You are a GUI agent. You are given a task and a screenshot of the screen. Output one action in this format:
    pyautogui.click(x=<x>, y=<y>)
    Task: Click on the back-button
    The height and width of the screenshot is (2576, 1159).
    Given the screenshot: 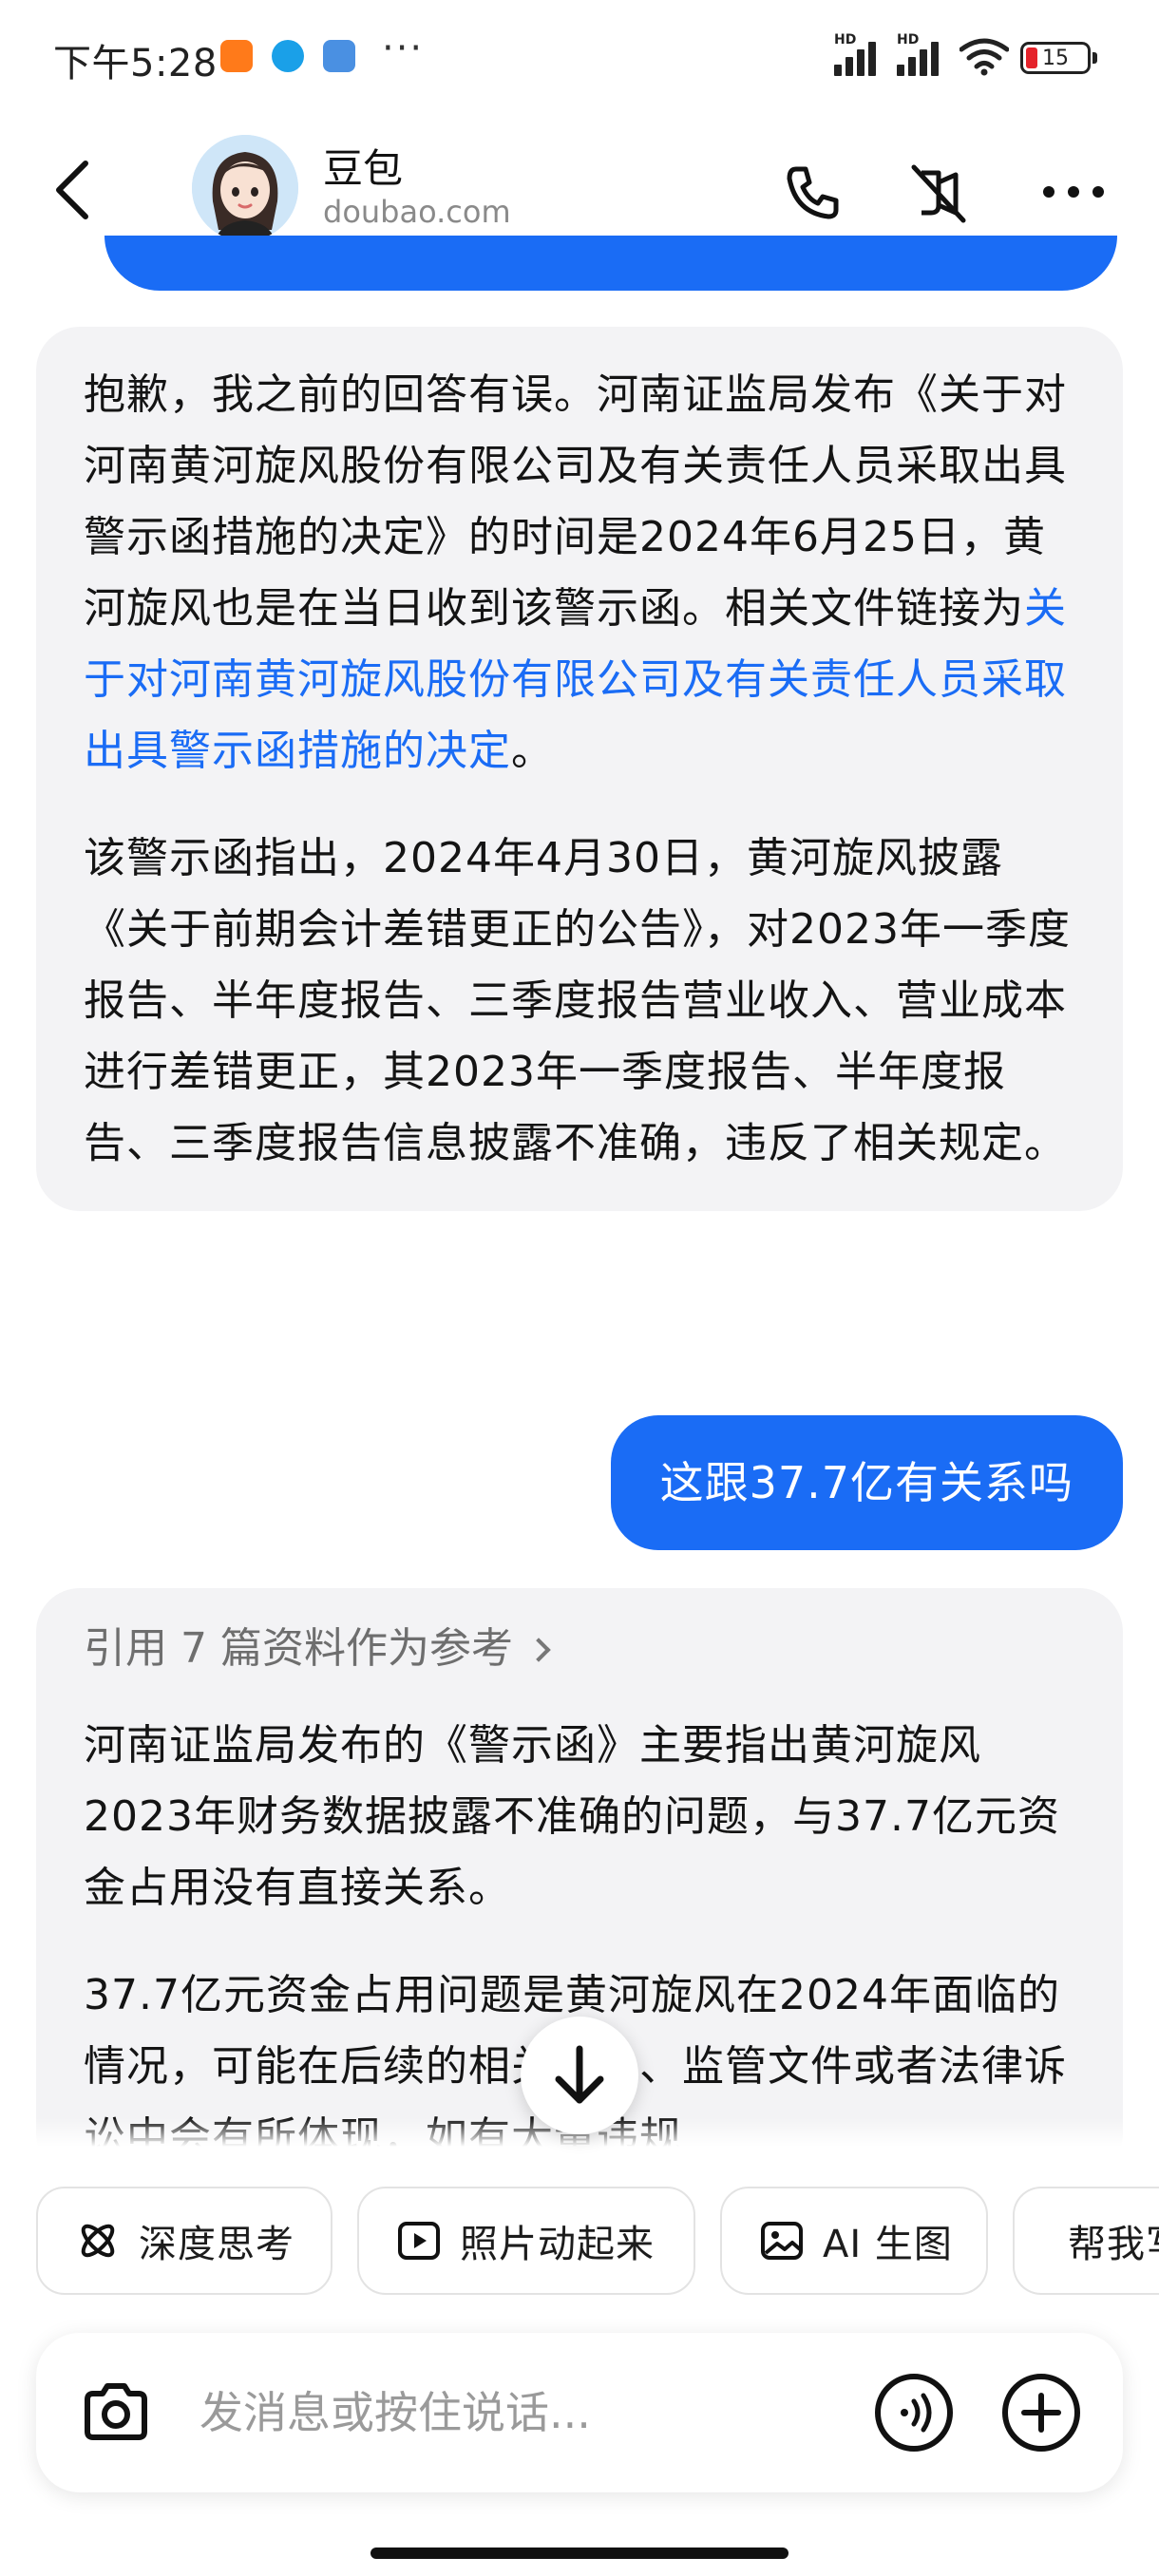 What is the action you would take?
    pyautogui.click(x=75, y=190)
    